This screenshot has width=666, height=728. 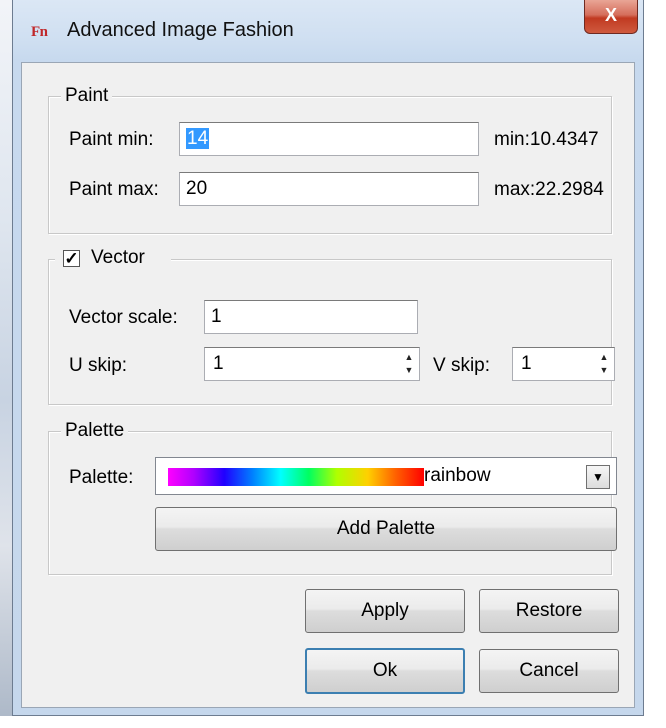 What do you see at coordinates (457, 475) in the screenshot?
I see `palette-selected-value: rainbow` at bounding box center [457, 475].